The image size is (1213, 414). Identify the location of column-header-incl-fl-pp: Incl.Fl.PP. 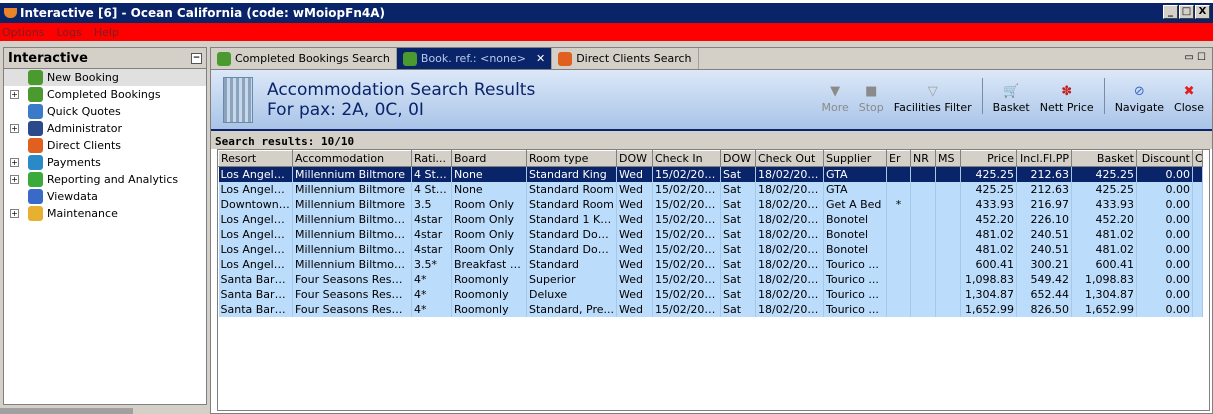
(1044, 158).